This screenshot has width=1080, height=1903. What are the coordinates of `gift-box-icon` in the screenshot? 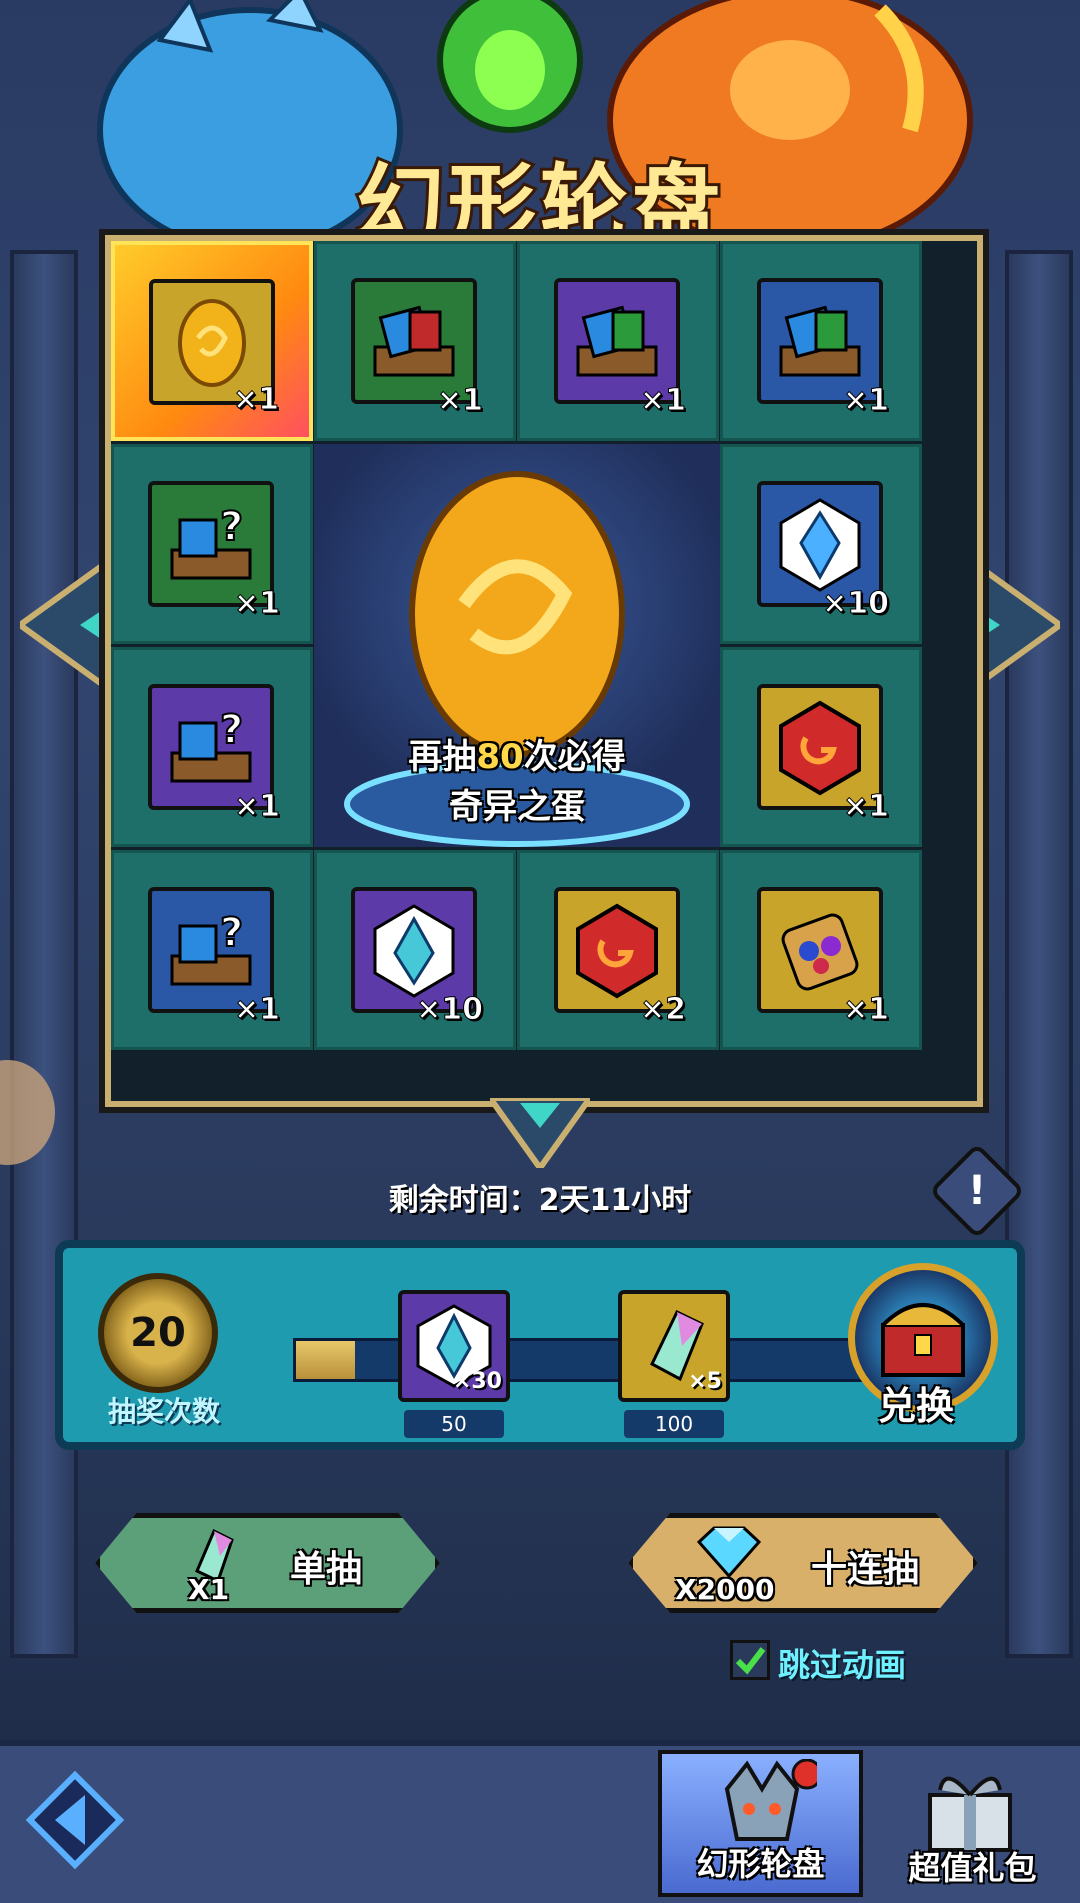 It's located at (970, 1814).